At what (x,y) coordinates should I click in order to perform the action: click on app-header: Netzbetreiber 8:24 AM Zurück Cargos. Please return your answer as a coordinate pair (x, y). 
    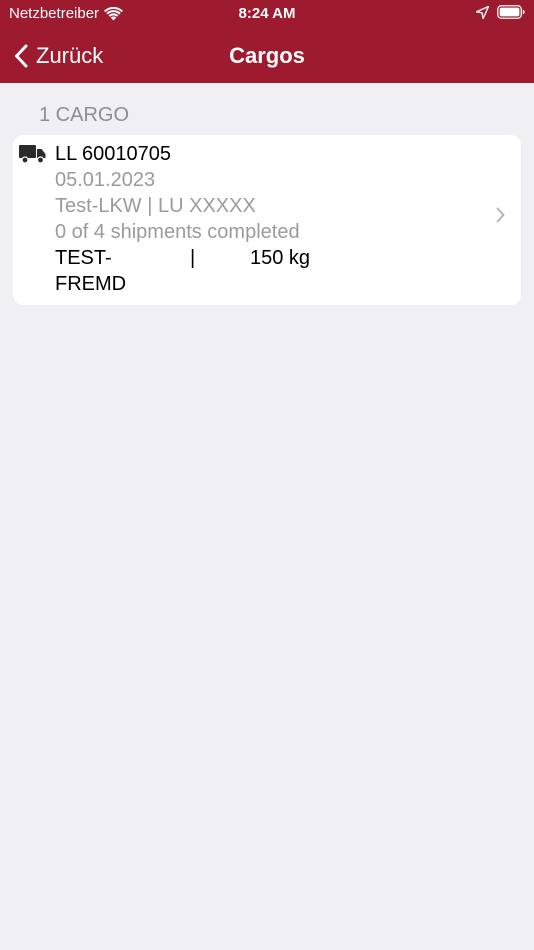
    Looking at the image, I should click on (267, 41).